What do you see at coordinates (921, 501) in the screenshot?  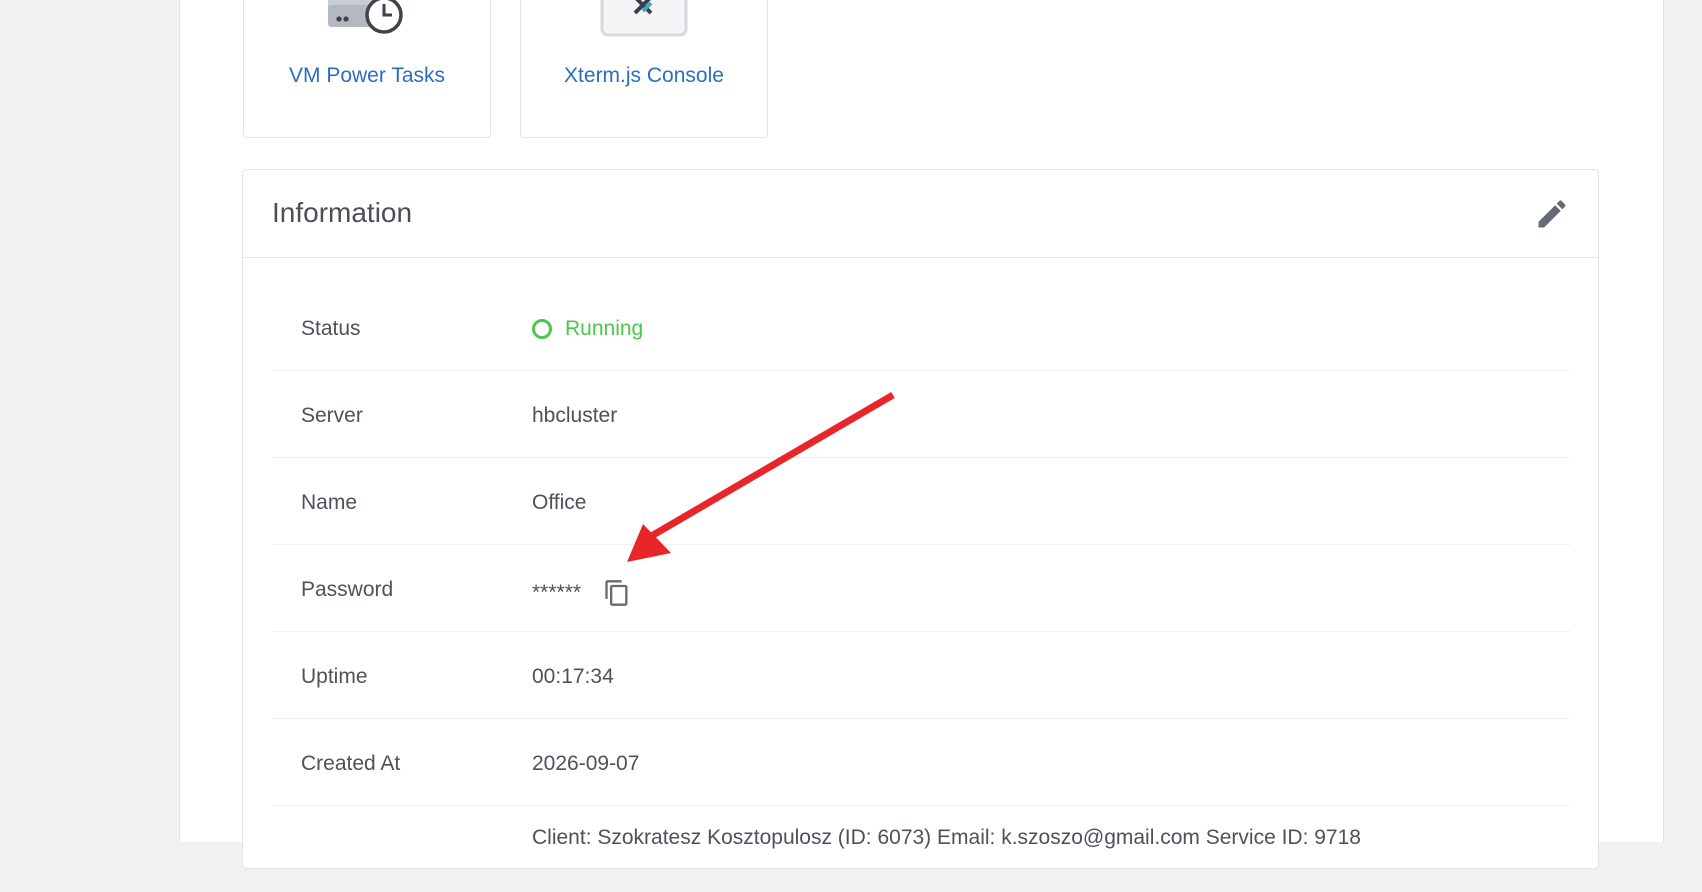 I see `row-name: Name Office` at bounding box center [921, 501].